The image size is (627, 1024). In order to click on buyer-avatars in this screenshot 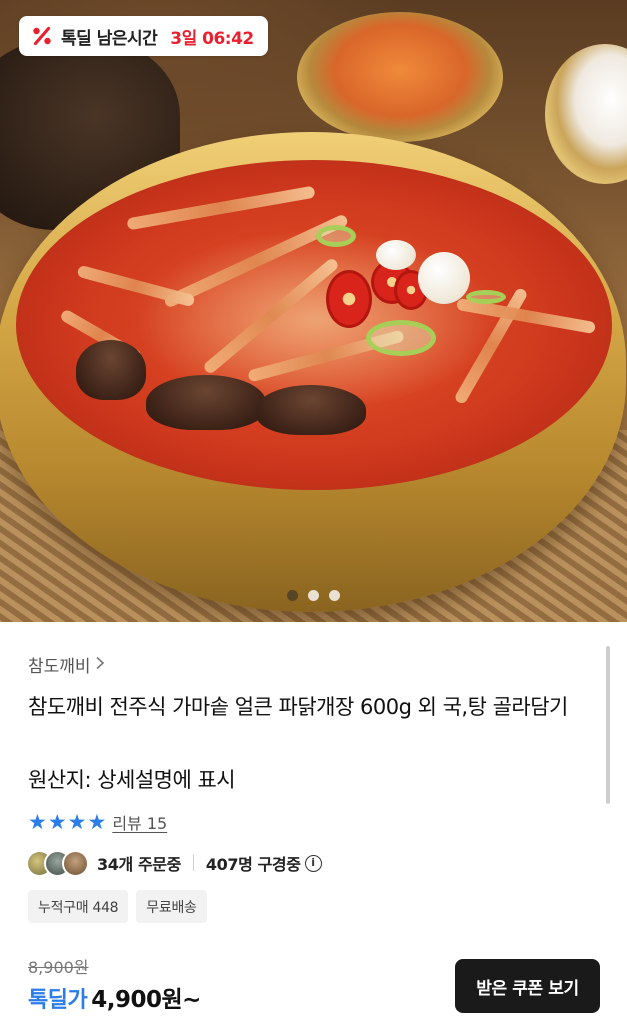, I will do `click(57, 863)`.